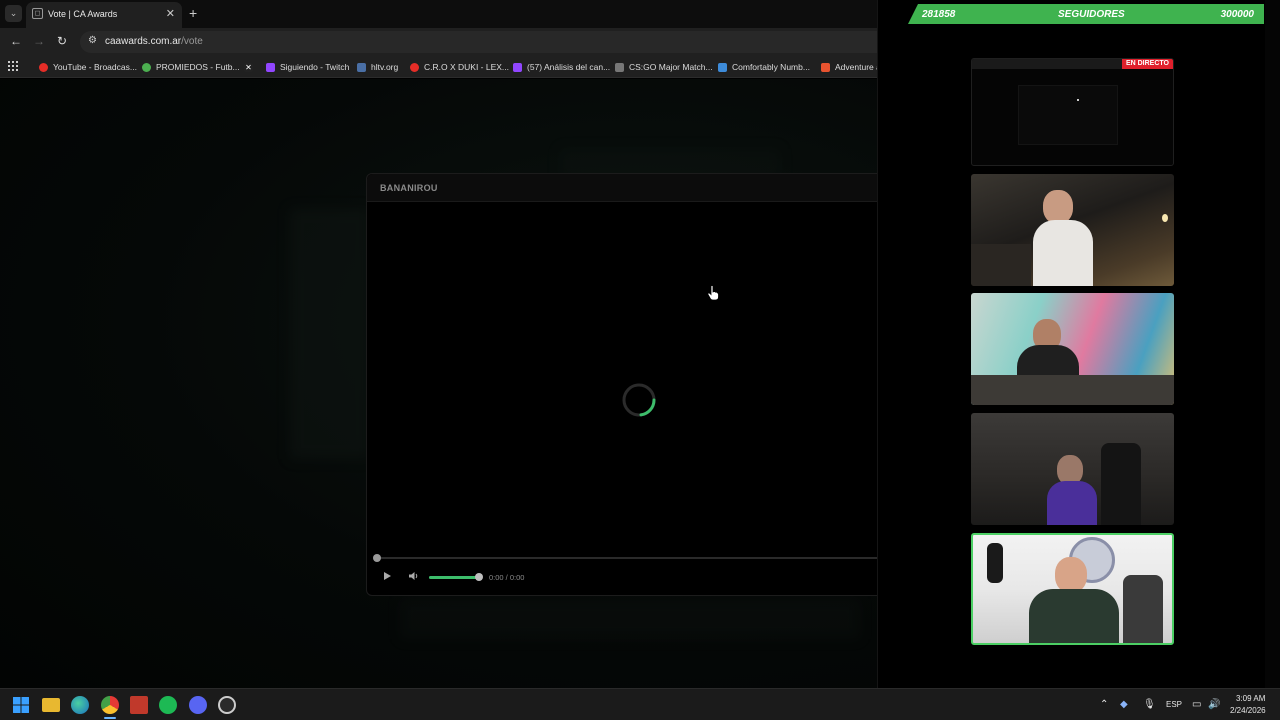  I want to click on tab-title: Vote | CA Awards, so click(83, 14).